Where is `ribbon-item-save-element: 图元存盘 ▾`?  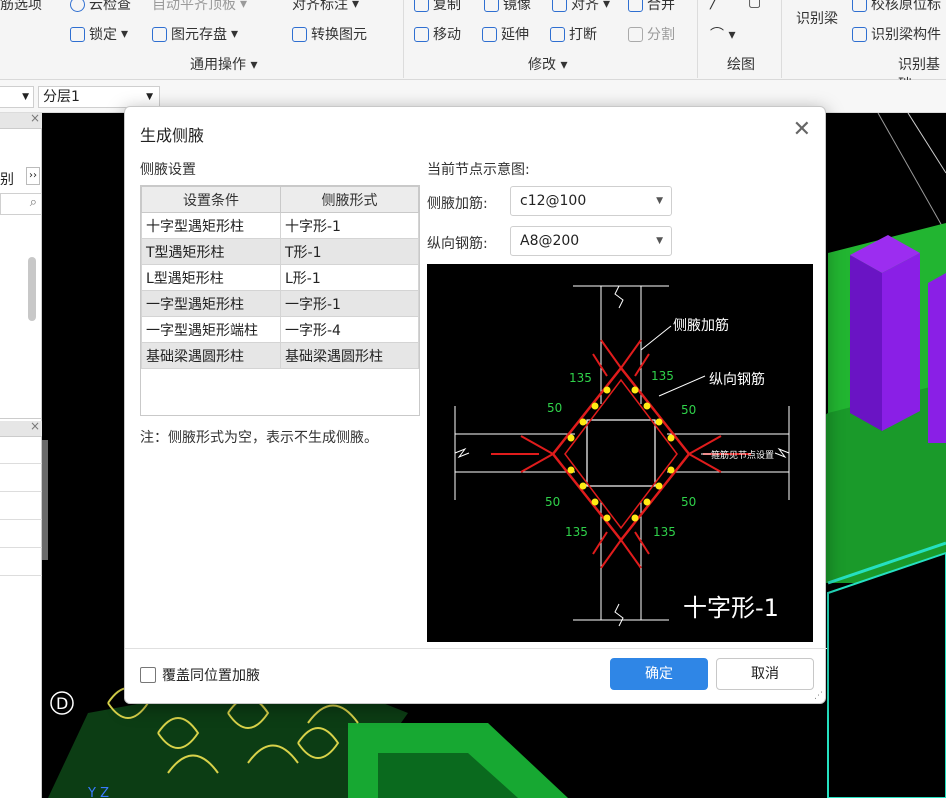
ribbon-item-save-element: 图元存盘 ▾ is located at coordinates (195, 34).